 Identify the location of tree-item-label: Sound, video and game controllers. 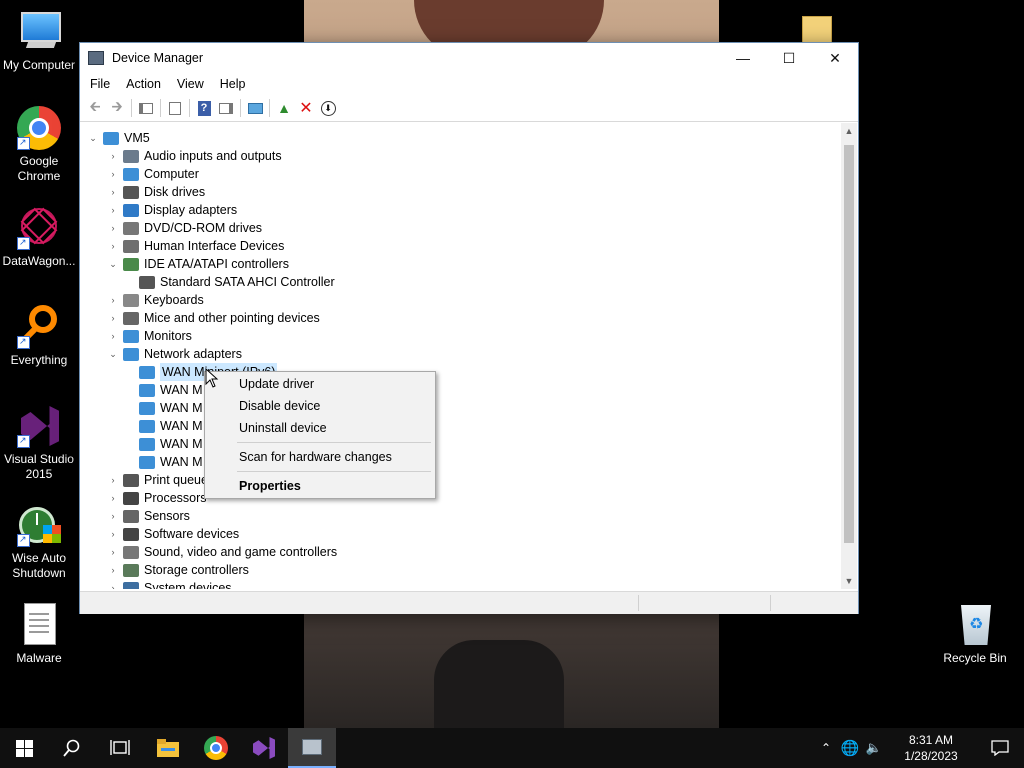
(241, 552).